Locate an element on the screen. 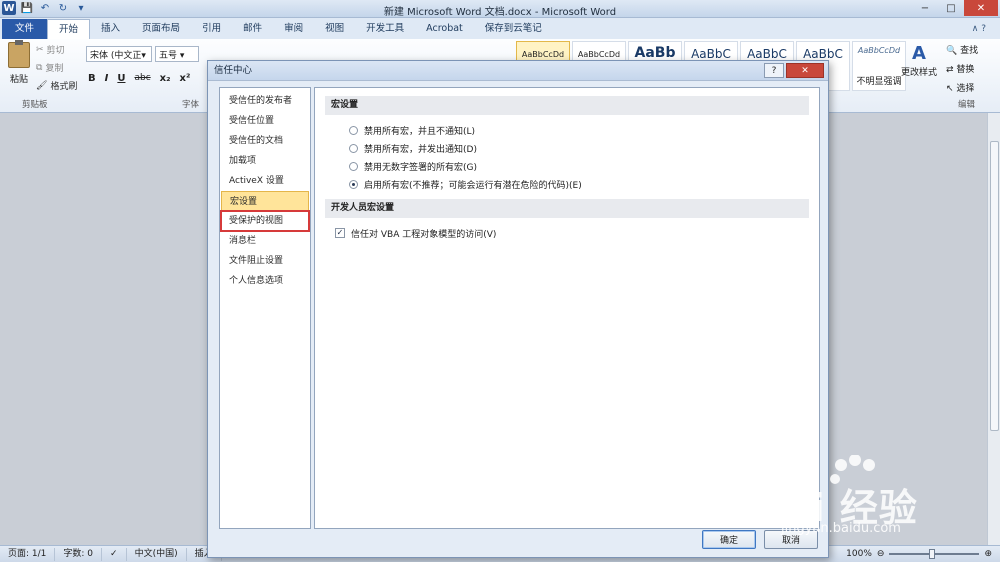 Image resolution: width=1000 pixels, height=562 pixels. proofing-icon: ✓ is located at coordinates (114, 554).